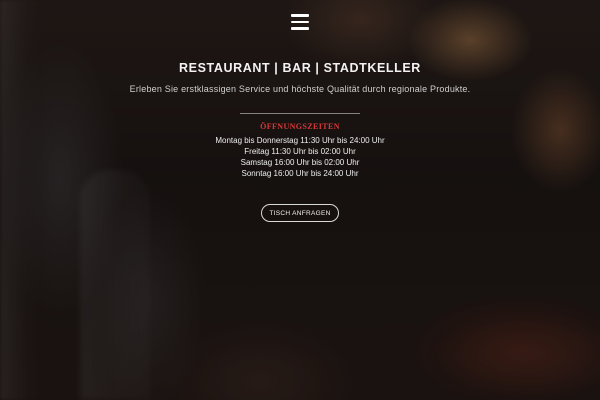  I want to click on request-table-button: TISCH ANFRAGEN, so click(300, 213).